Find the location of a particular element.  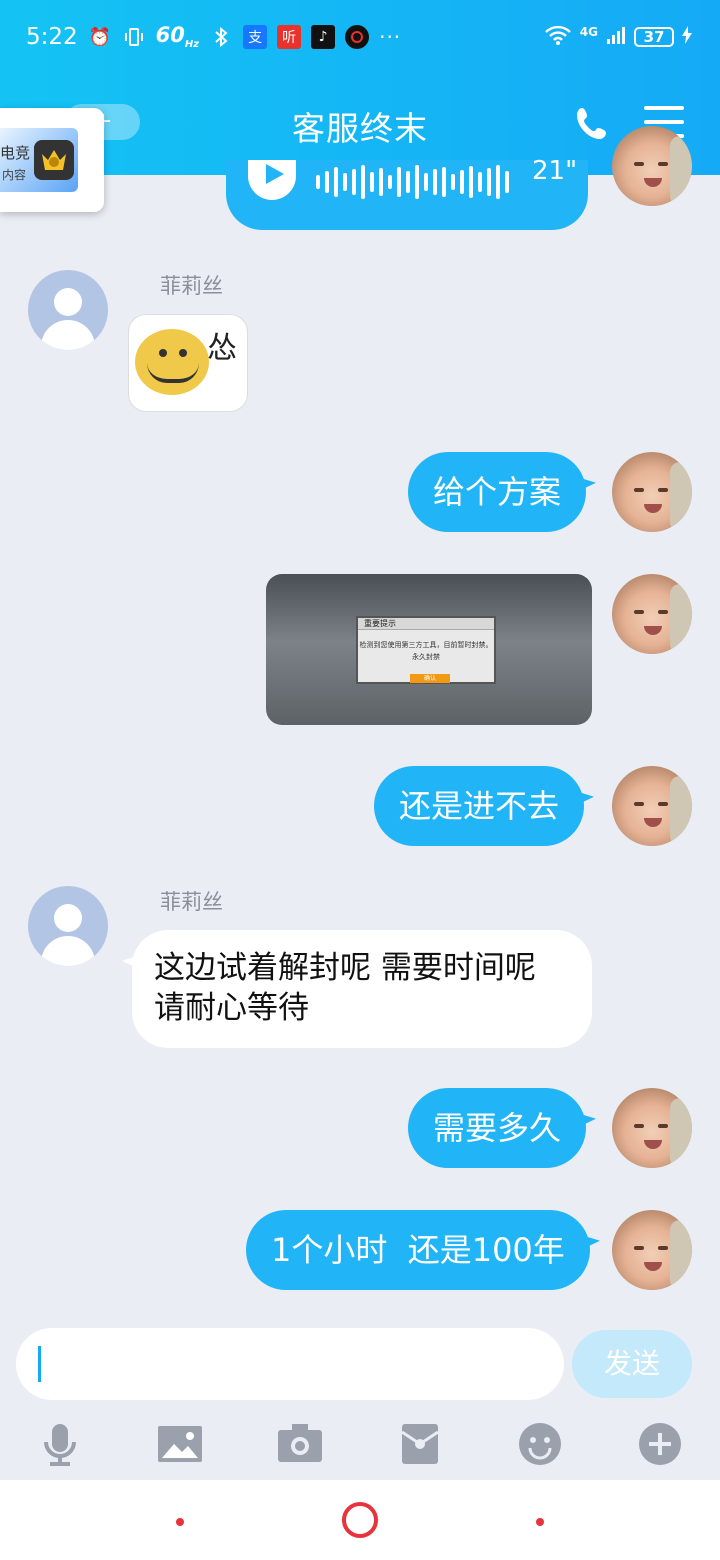

chat-title: 客服终末 is located at coordinates (360, 128).